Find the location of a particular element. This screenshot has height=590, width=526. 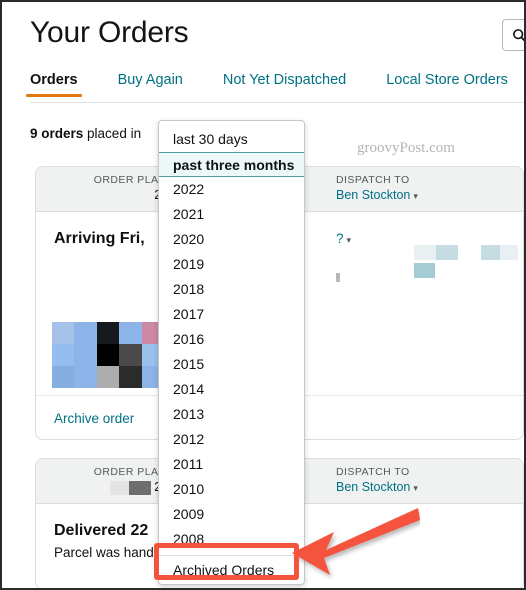

dropdown-item-2020: 2020 is located at coordinates (231, 239).